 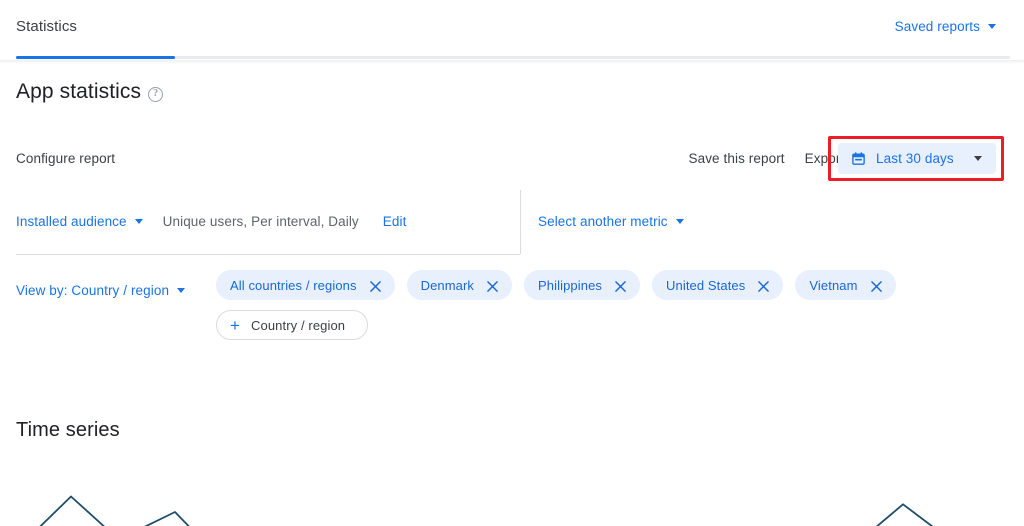 I want to click on progress-rail, so click(x=513, y=57).